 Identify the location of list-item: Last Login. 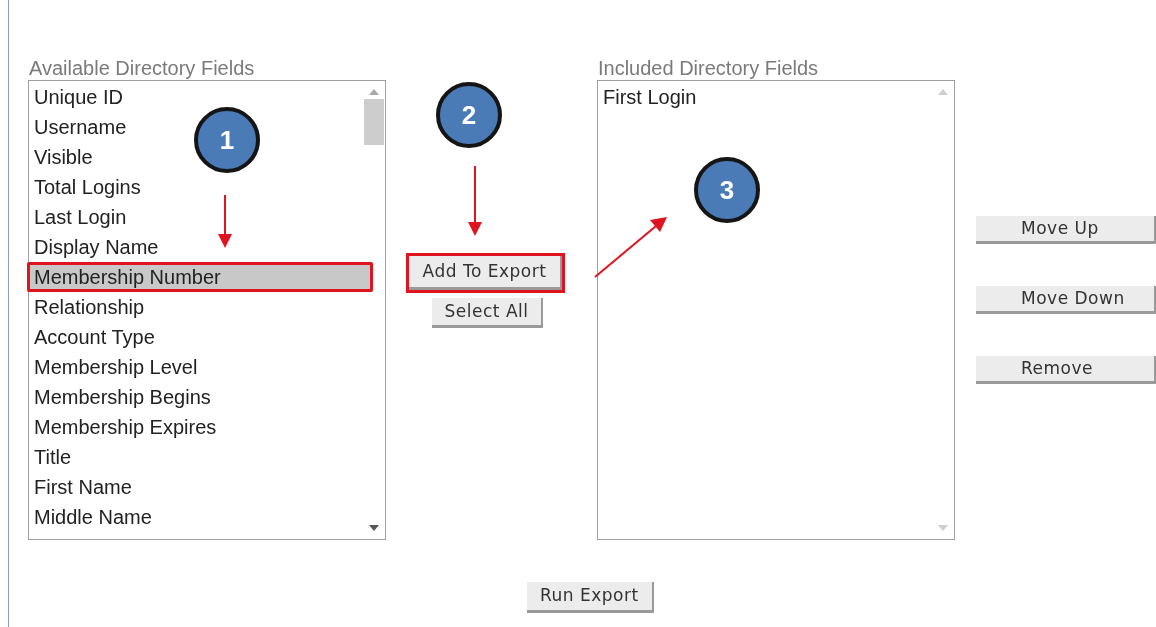
(80, 217).